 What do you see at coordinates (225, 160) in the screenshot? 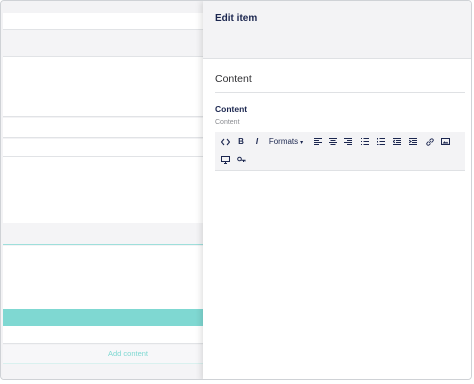
I see `media-icon` at bounding box center [225, 160].